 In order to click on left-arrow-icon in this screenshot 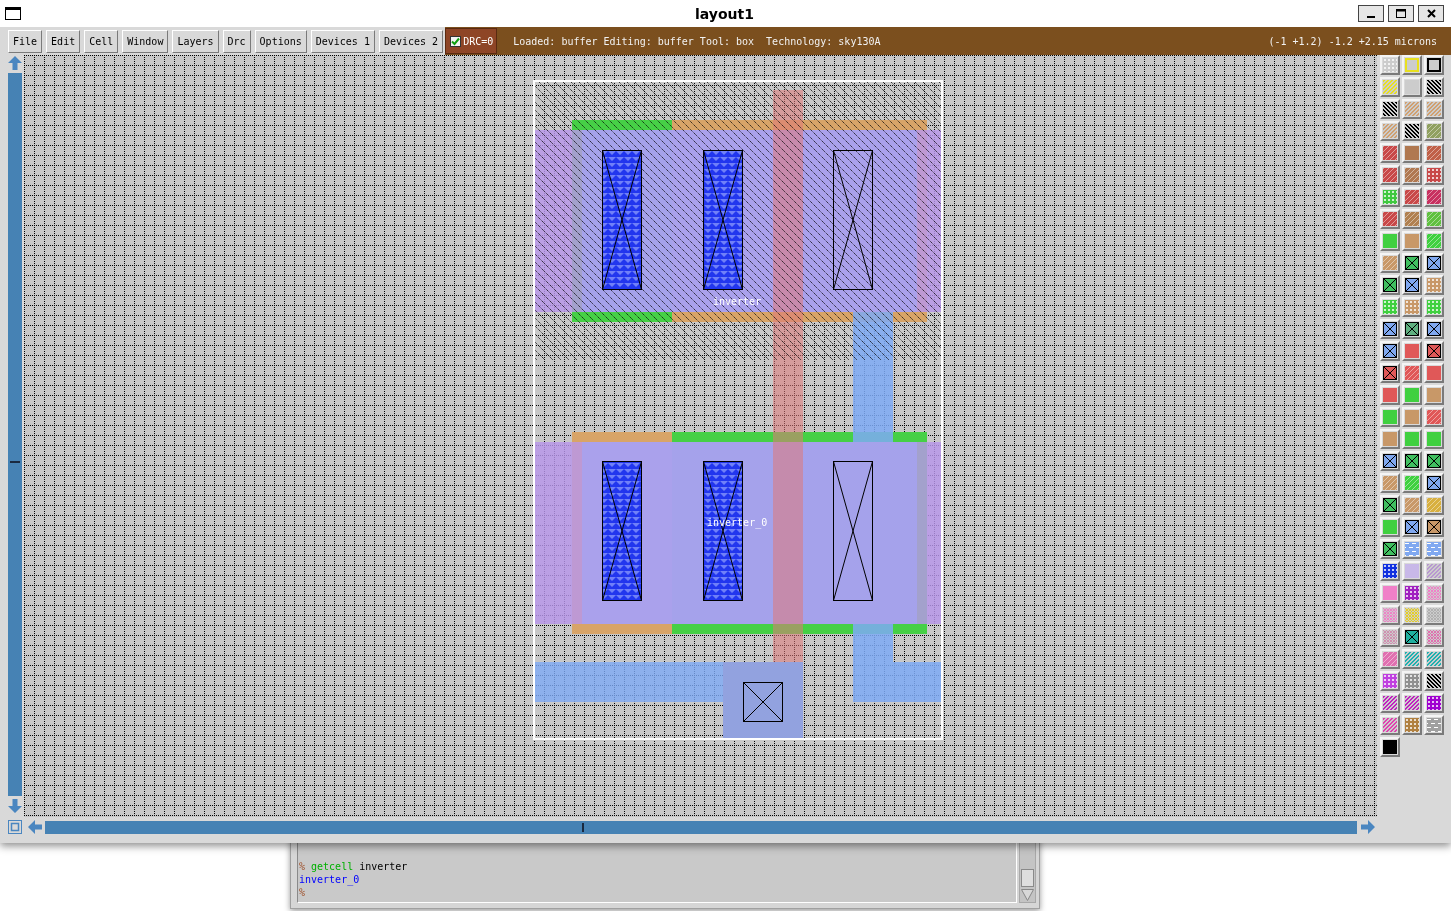, I will do `click(35, 827)`.